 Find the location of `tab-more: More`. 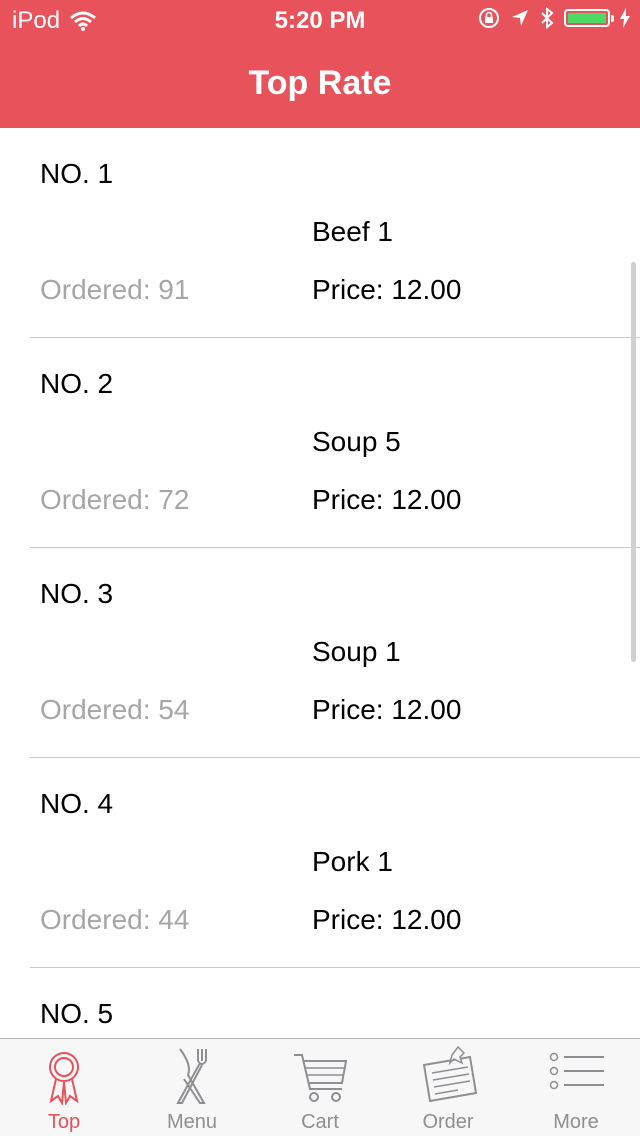

tab-more: More is located at coordinates (576, 1087).